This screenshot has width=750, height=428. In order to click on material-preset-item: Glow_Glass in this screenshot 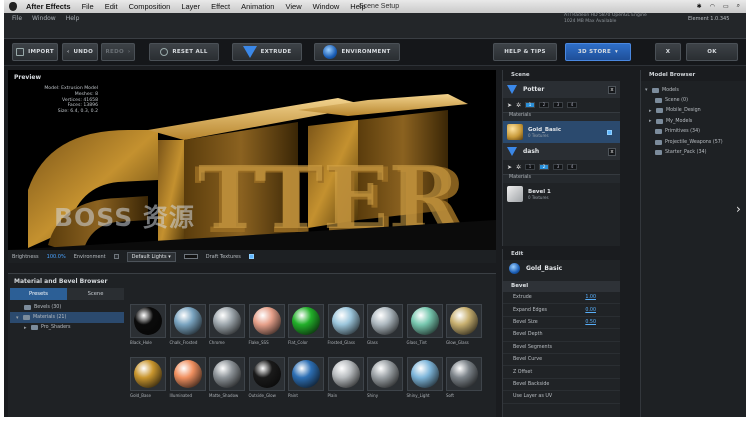, I will do `click(464, 327)`.